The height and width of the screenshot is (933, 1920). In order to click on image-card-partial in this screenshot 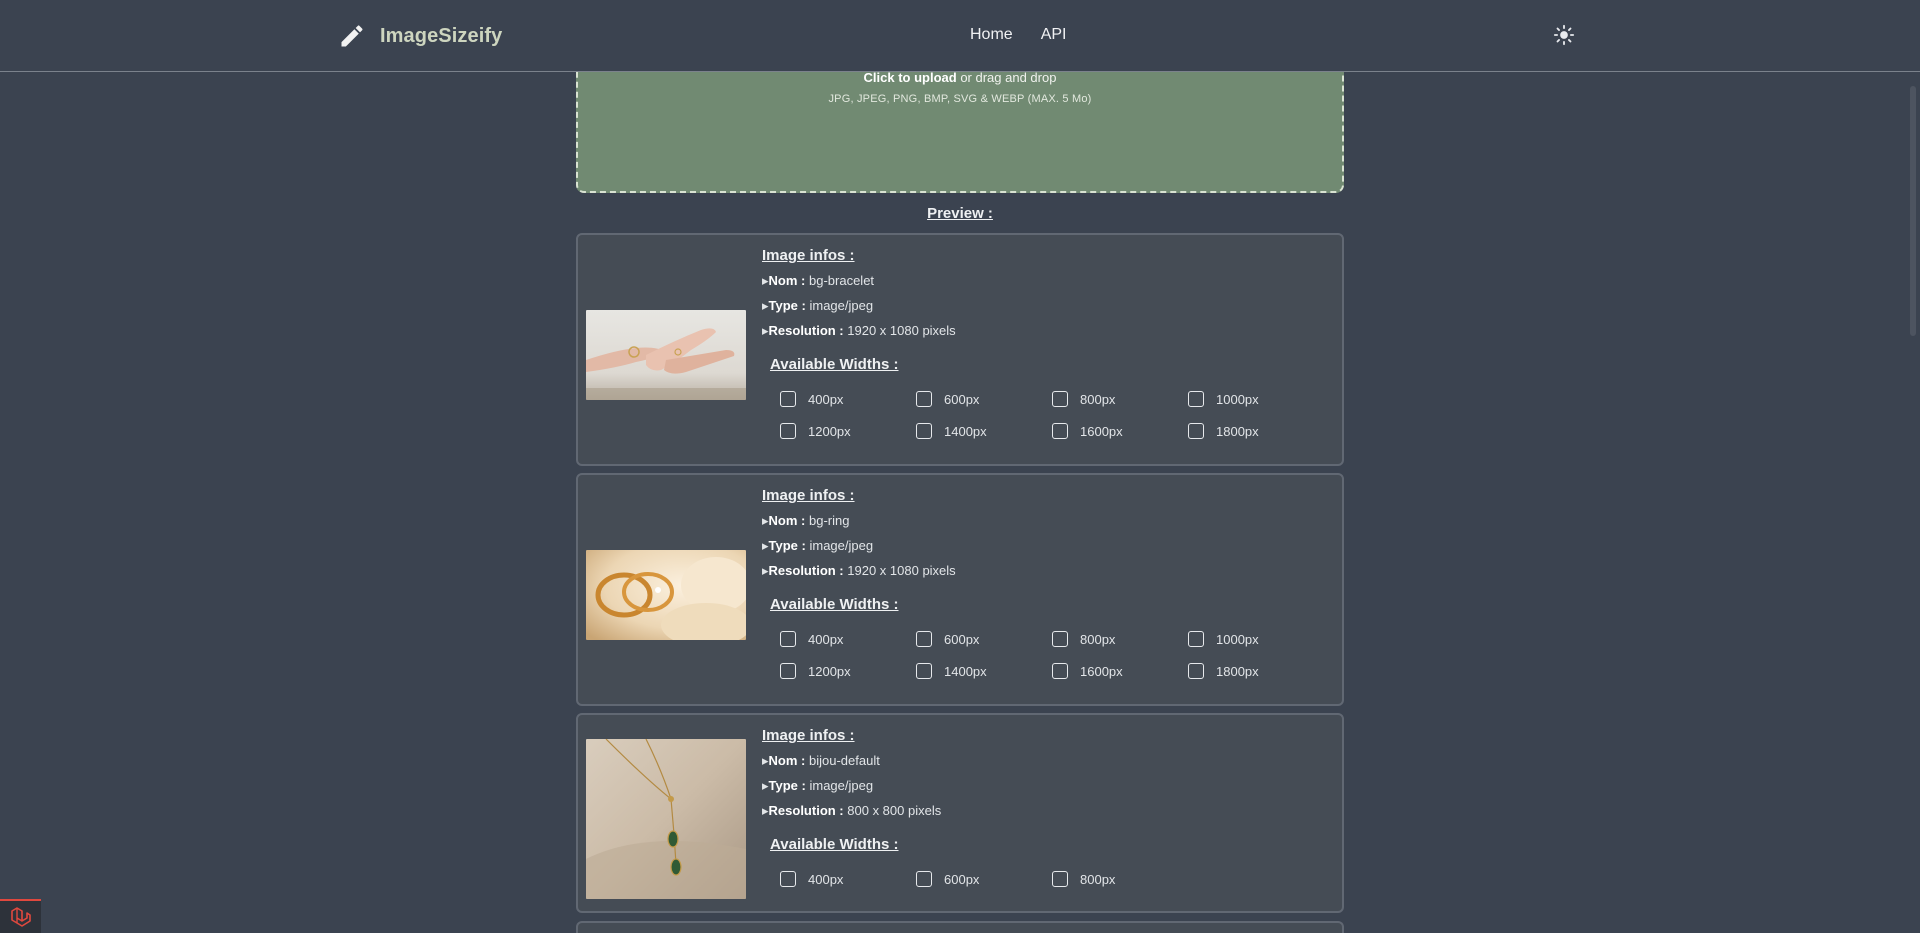, I will do `click(960, 927)`.